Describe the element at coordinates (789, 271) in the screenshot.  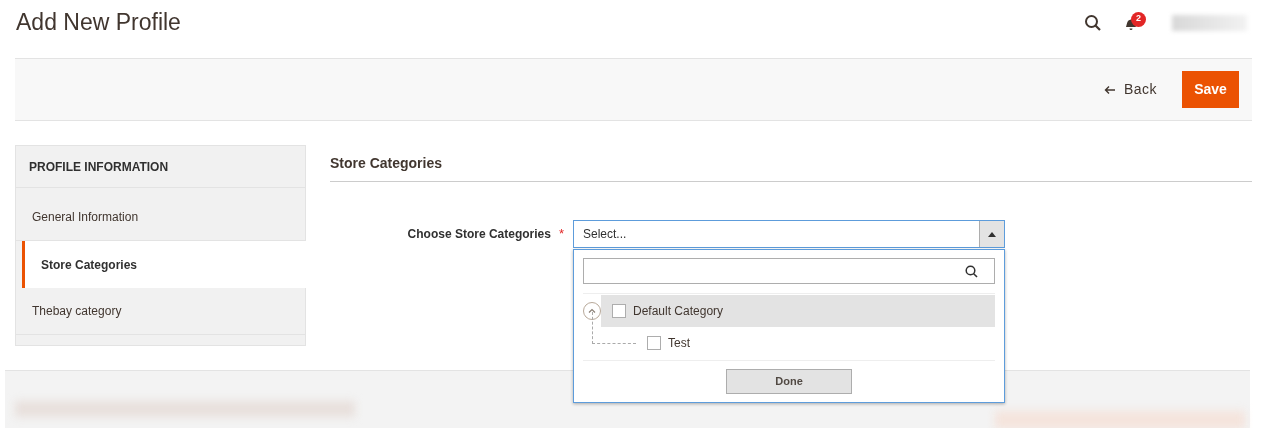
I see `search-input-field` at that location.